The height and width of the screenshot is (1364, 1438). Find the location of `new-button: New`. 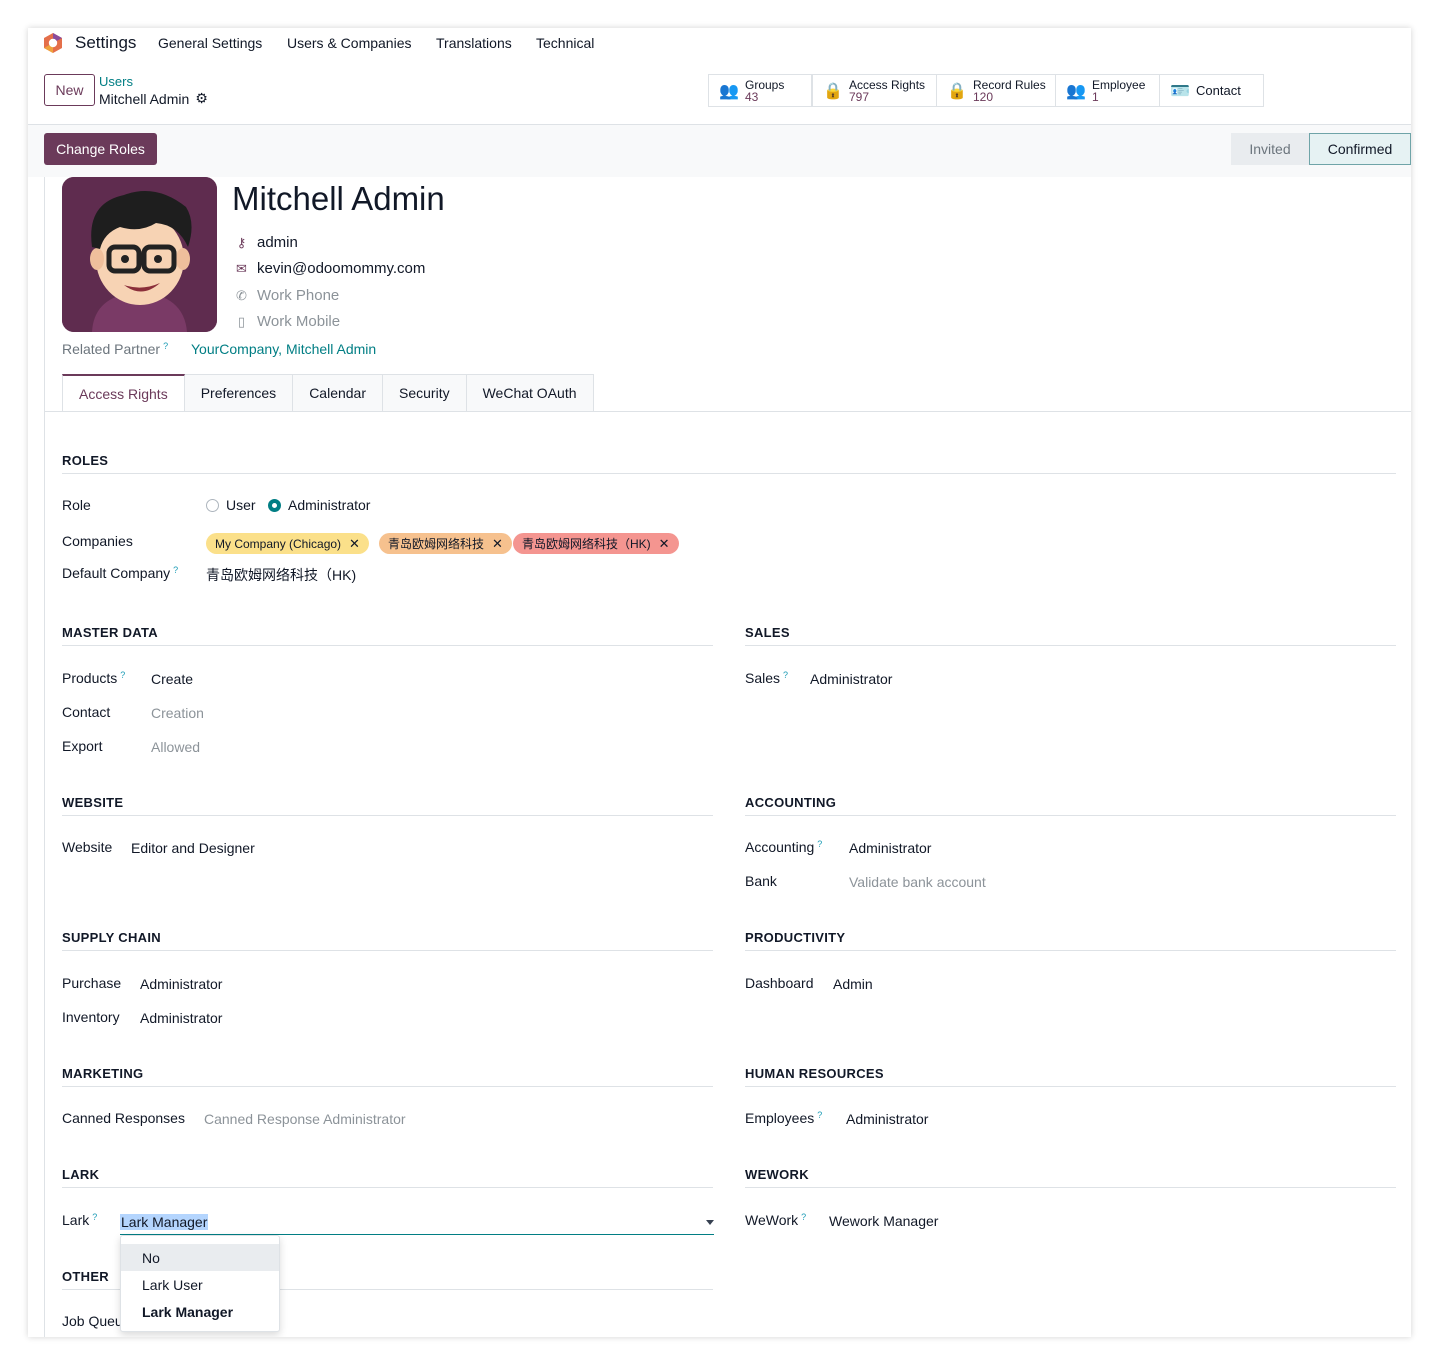

new-button: New is located at coordinates (69, 90).